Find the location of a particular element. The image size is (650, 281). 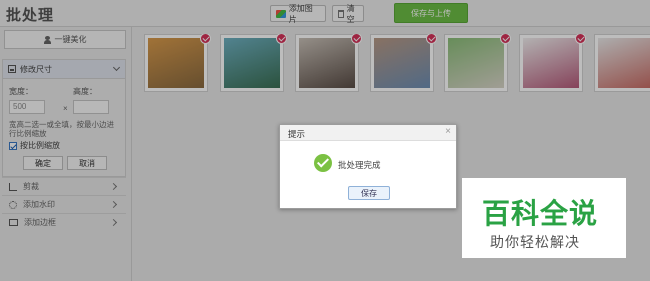

dialog-header: 提示 × is located at coordinates (368, 133).